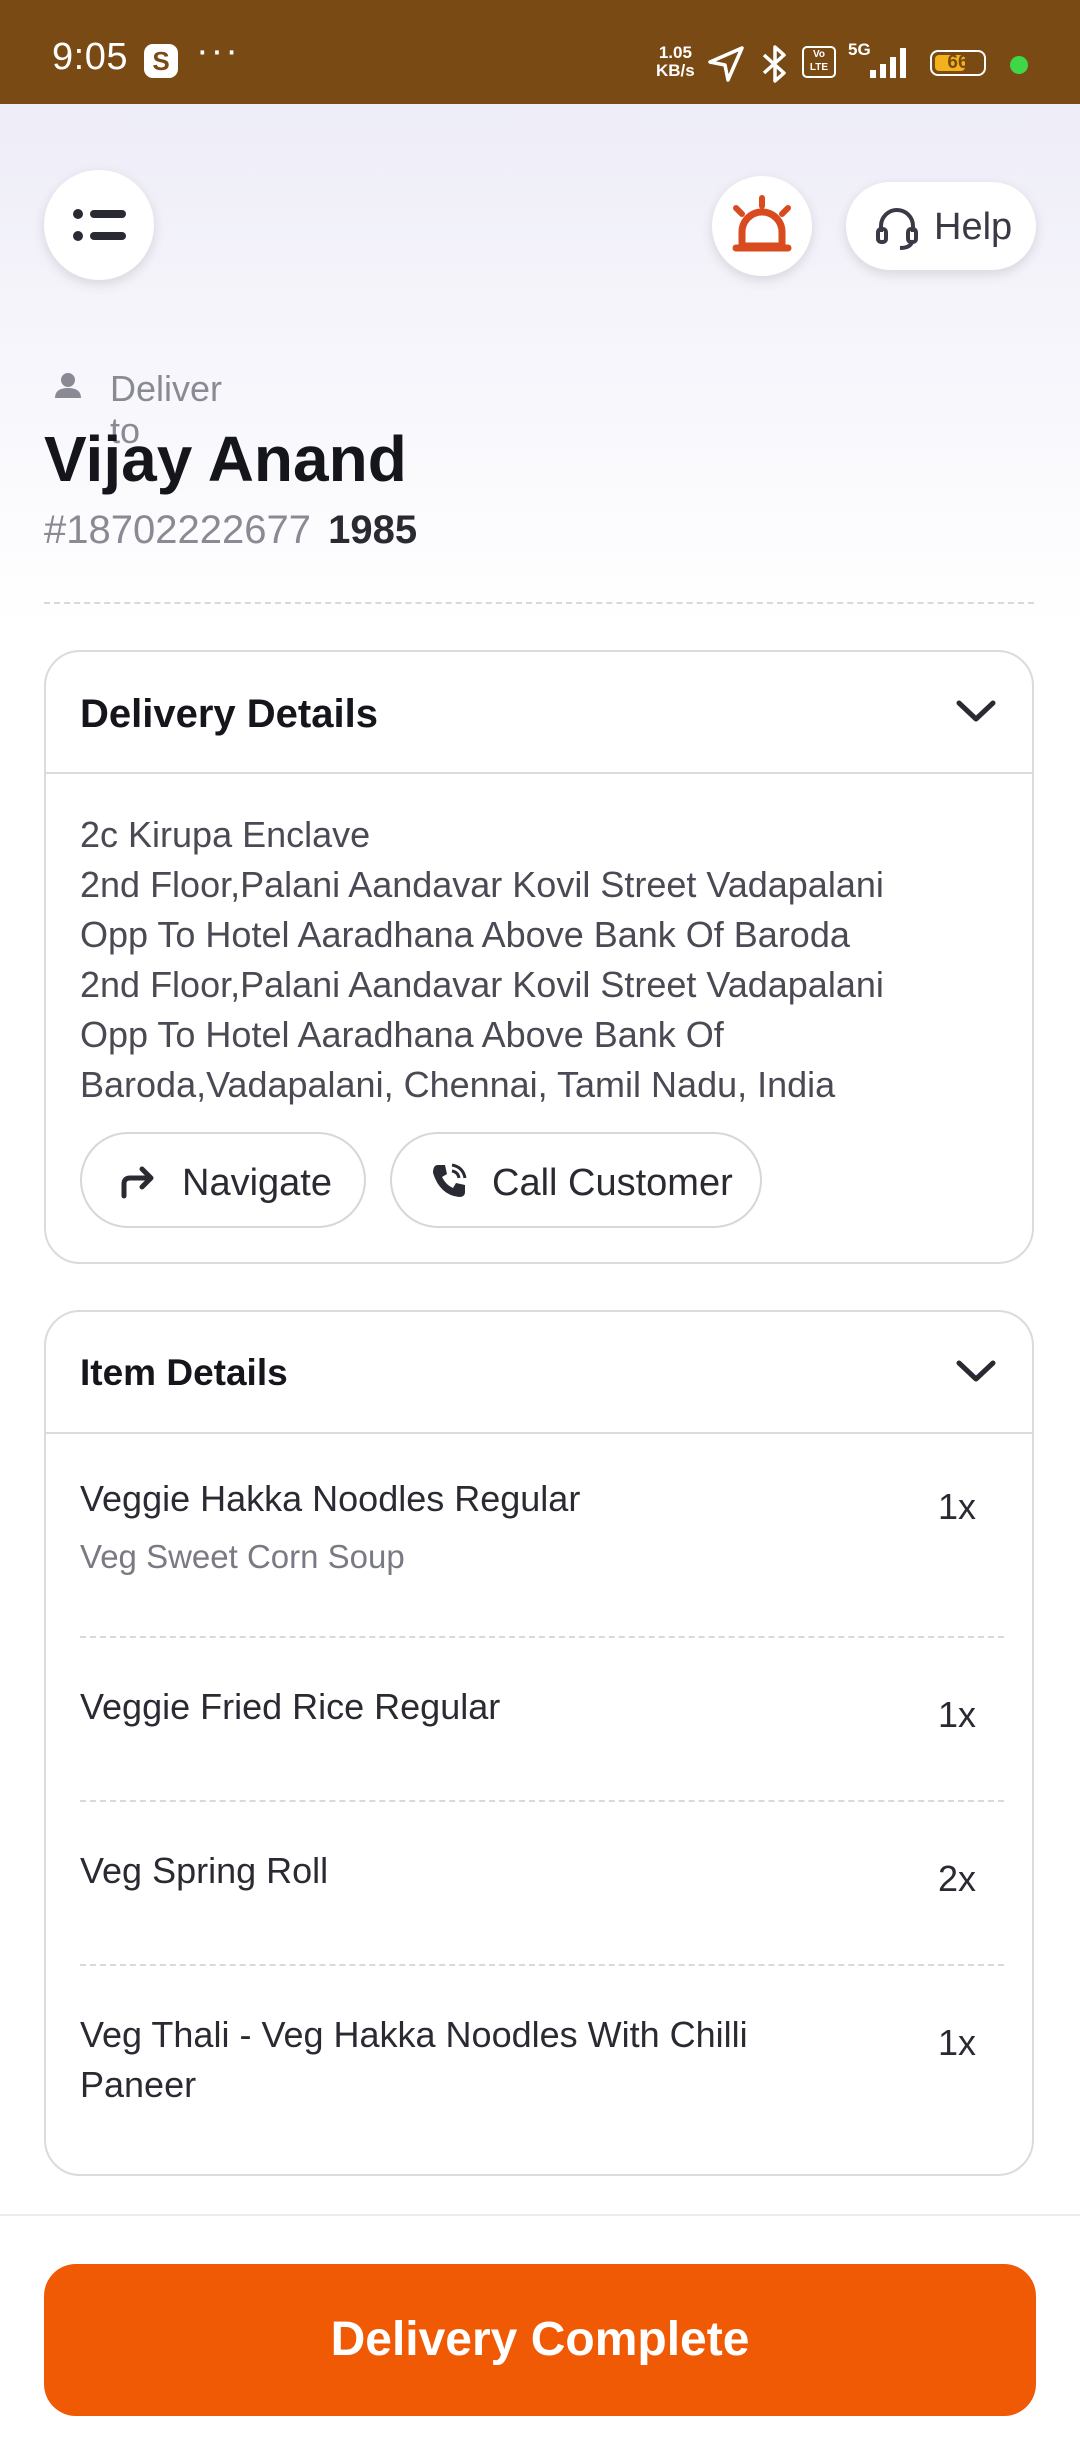 Image resolution: width=1080 pixels, height=2462 pixels. Describe the element at coordinates (204, 1870) in the screenshot. I see `item-name: Veg Spring Roll` at that location.